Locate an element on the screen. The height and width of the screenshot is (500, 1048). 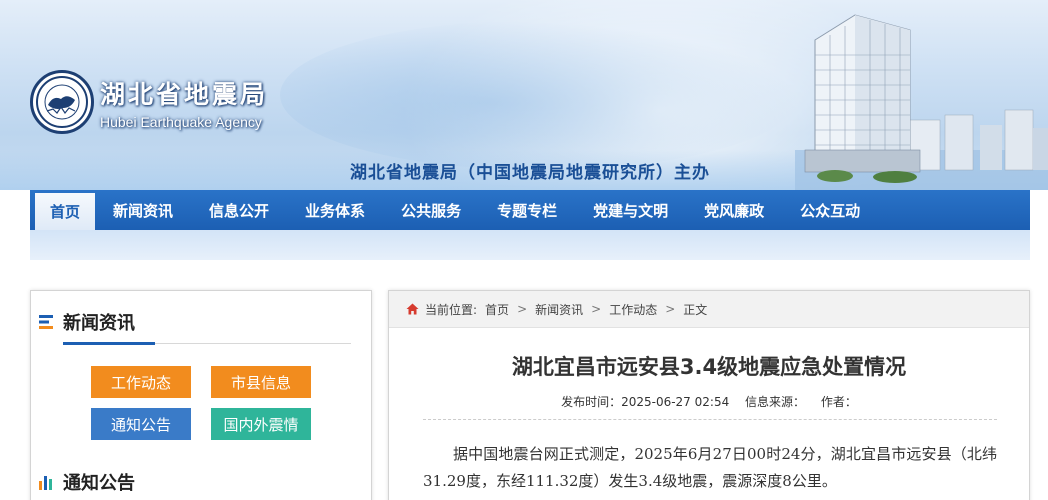
nav-item-2: 信息公开 is located at coordinates (239, 210).